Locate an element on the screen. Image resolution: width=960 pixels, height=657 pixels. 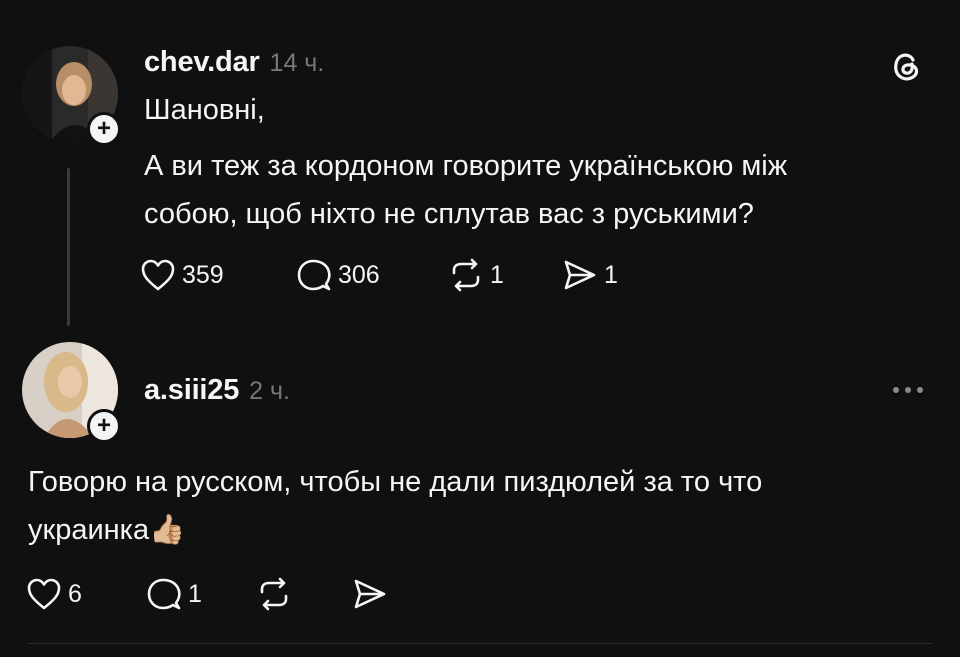
feed-divider is located at coordinates (480, 643).